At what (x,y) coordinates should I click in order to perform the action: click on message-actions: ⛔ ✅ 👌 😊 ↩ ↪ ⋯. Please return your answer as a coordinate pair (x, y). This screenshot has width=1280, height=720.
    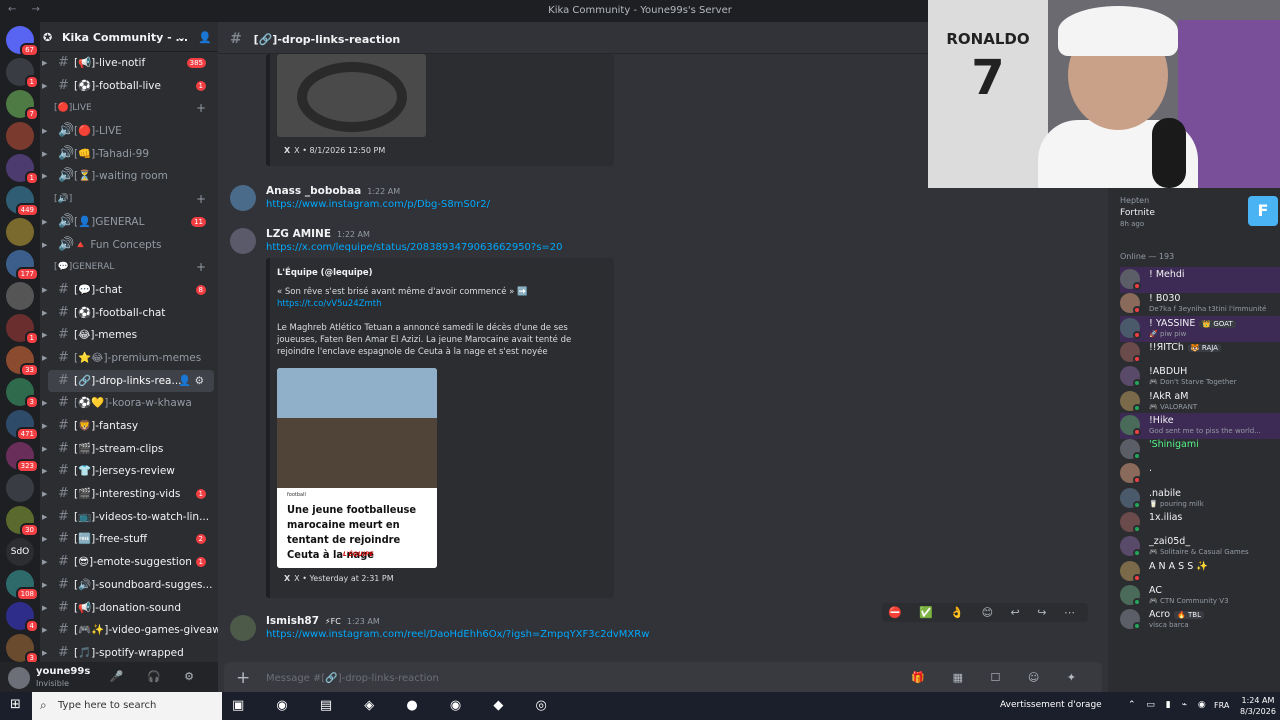
    Looking at the image, I should click on (985, 612).